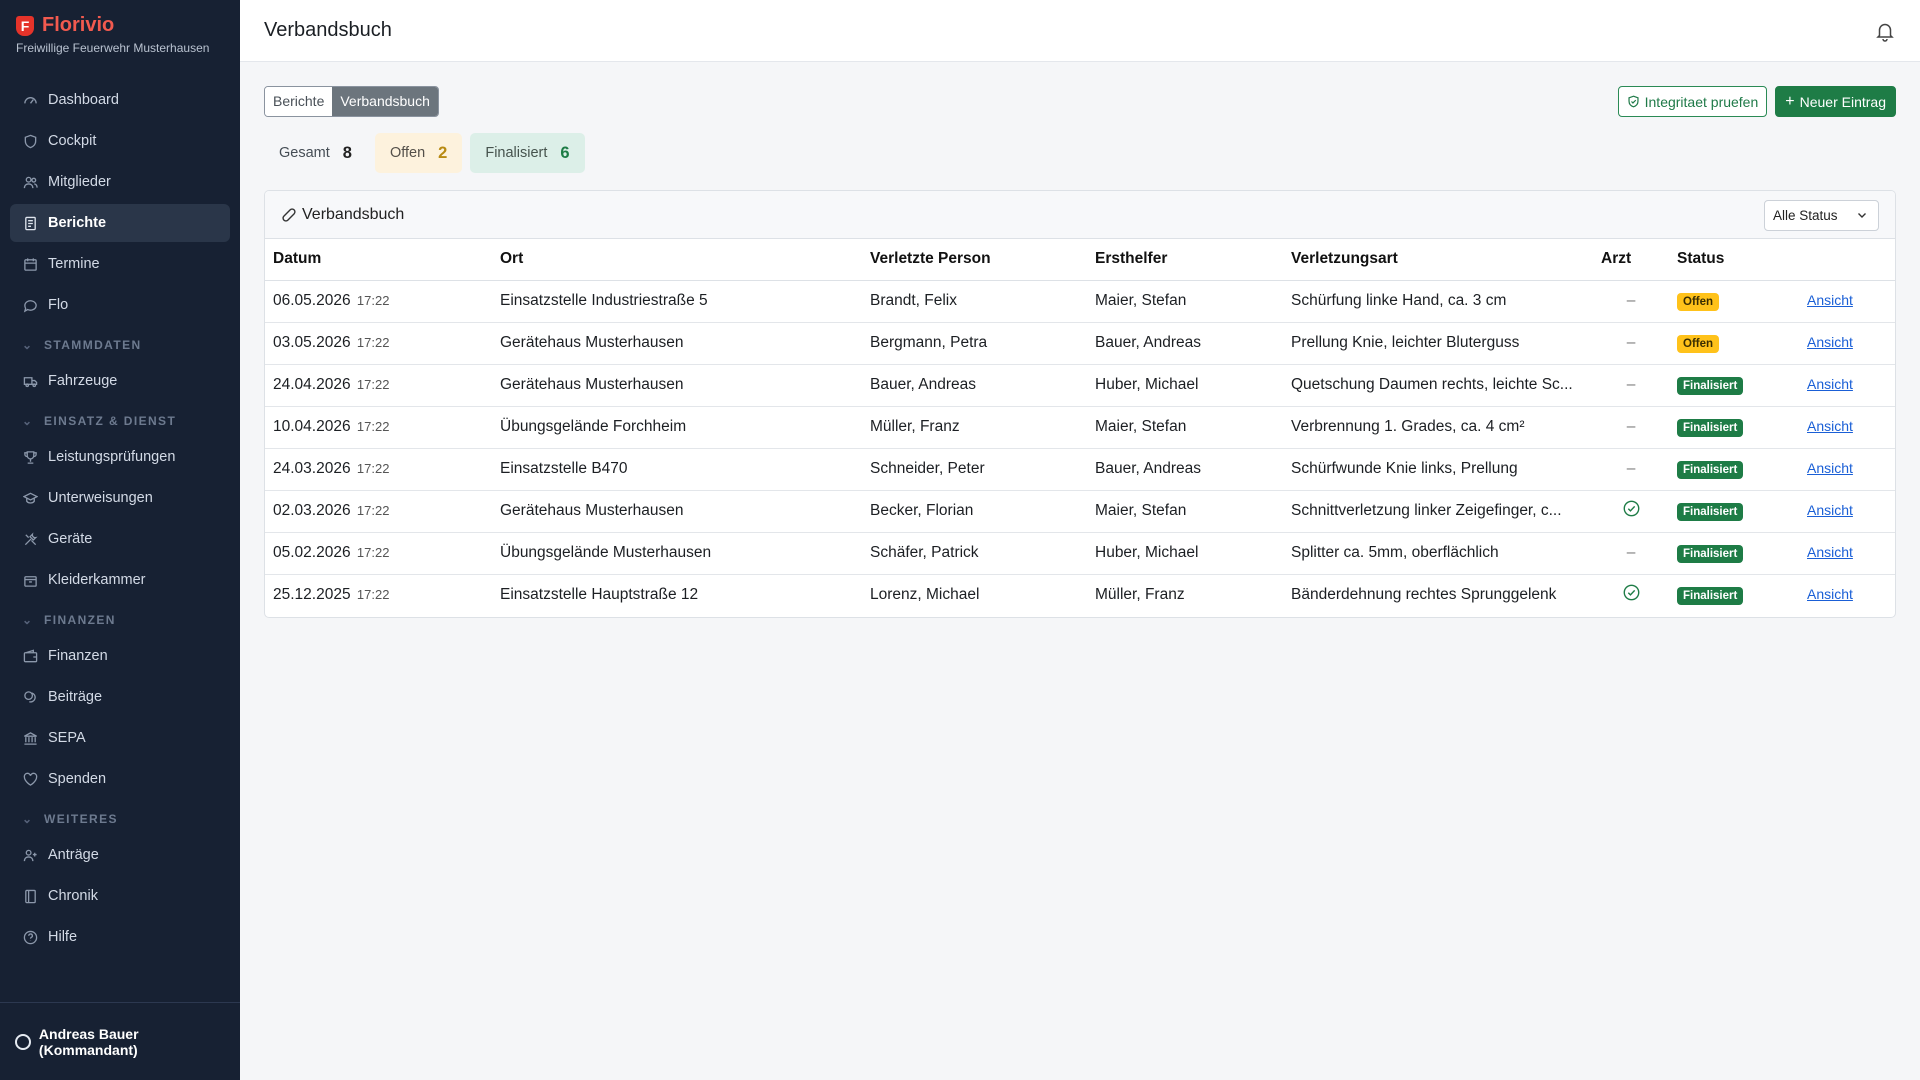 The height and width of the screenshot is (1080, 1920). Describe the element at coordinates (30, 855) in the screenshot. I see `user-plus-icon` at that location.